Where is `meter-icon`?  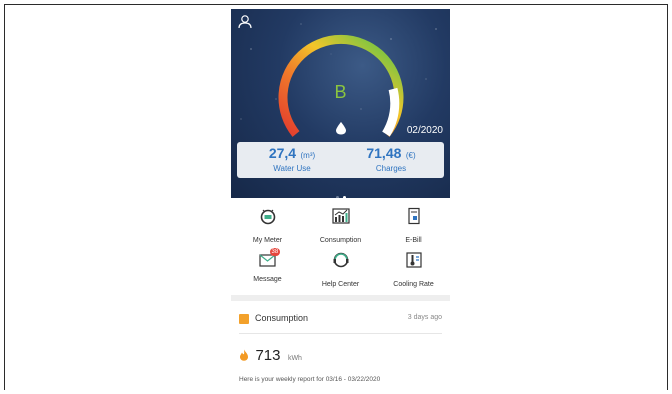 meter-icon is located at coordinates (267, 217).